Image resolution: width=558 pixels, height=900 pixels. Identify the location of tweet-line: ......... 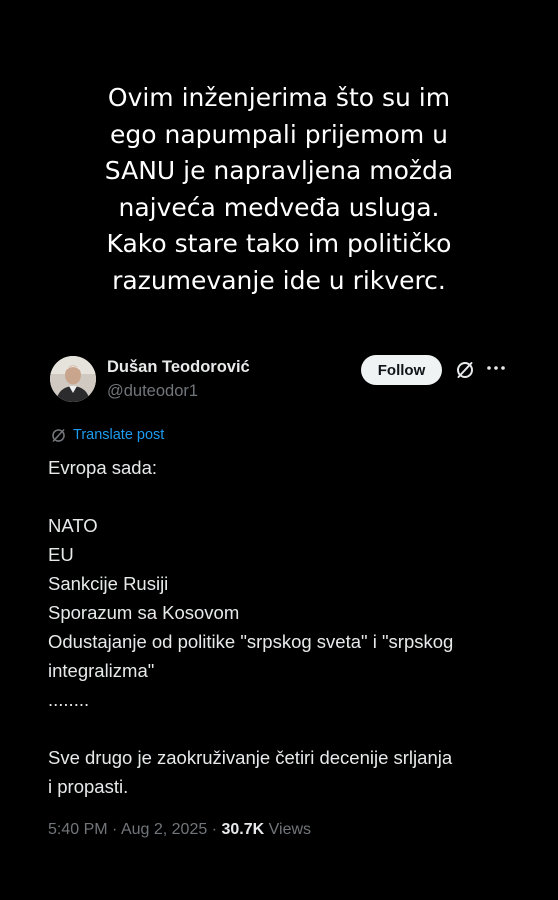
(69, 699).